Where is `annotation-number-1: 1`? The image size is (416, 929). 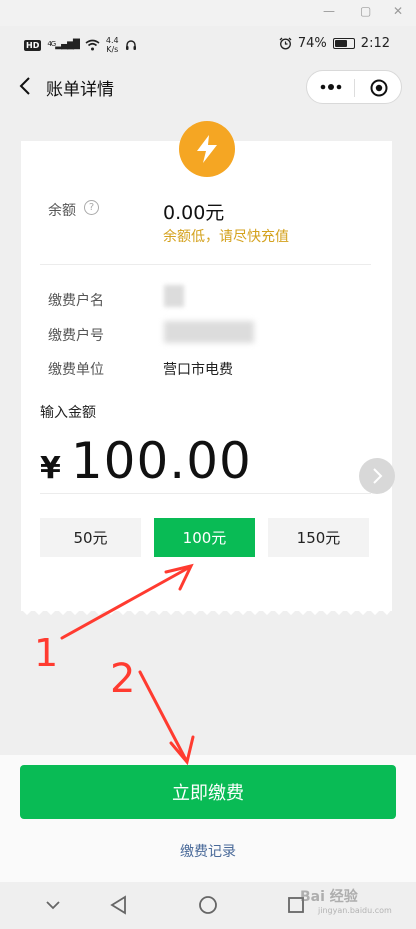 annotation-number-1: 1 is located at coordinates (46, 653).